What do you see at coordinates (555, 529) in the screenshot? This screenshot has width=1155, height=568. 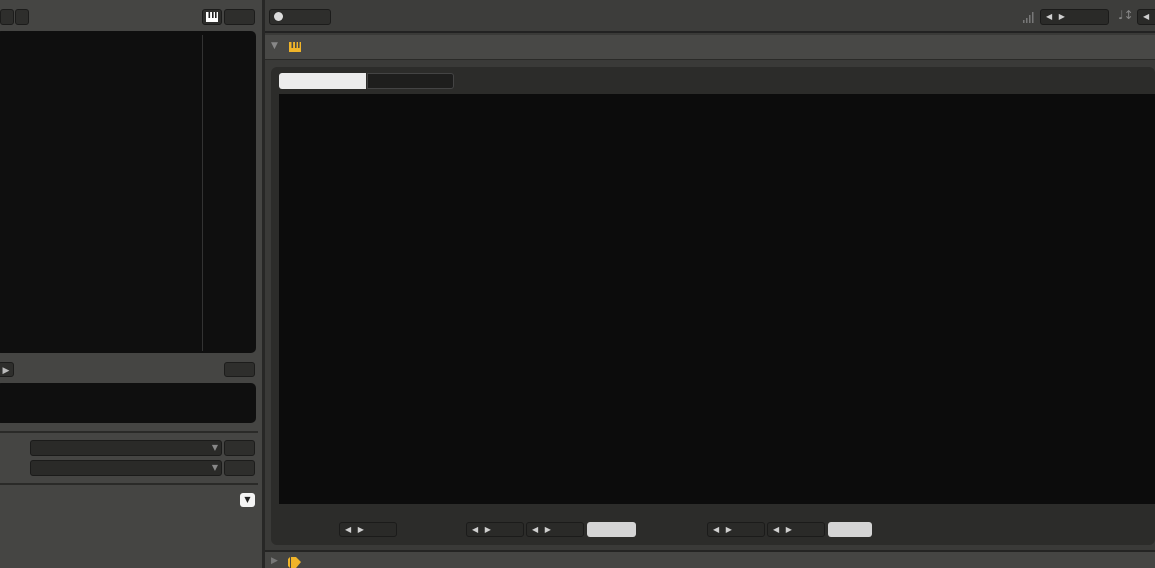 I see `note-range-high-field: ◀ ▶` at bounding box center [555, 529].